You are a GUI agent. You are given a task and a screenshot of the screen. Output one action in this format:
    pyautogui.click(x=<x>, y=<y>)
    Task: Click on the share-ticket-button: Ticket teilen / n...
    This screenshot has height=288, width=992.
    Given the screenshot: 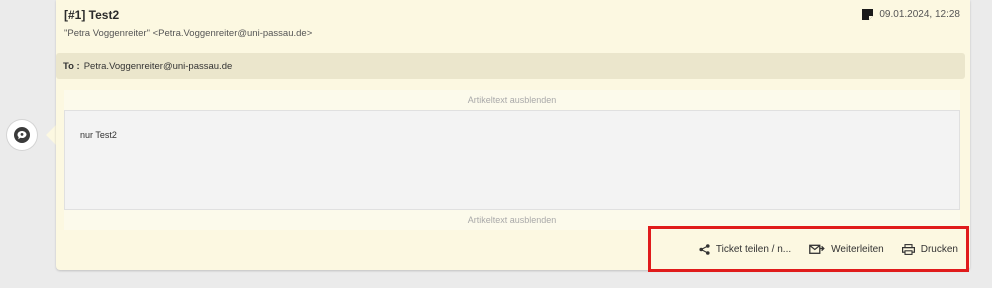 What is the action you would take?
    pyautogui.click(x=745, y=249)
    